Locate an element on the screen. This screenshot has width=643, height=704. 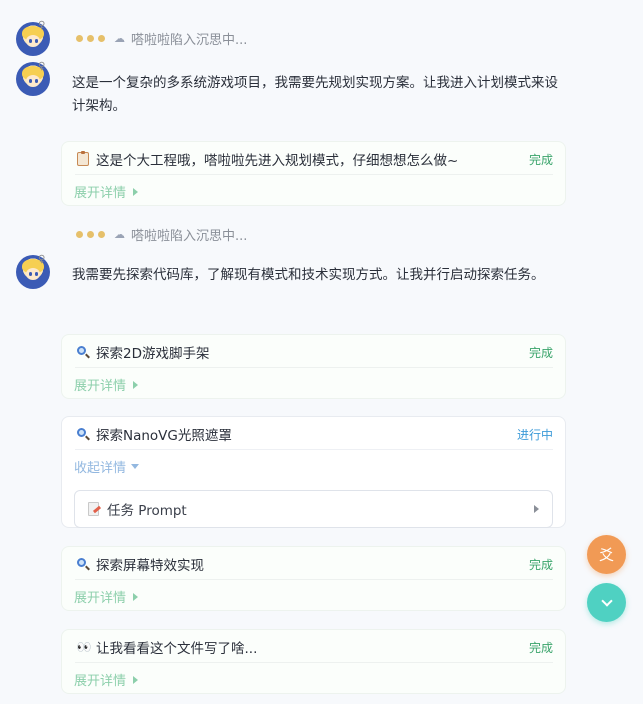
bug-report-button: 爻 is located at coordinates (606, 554).